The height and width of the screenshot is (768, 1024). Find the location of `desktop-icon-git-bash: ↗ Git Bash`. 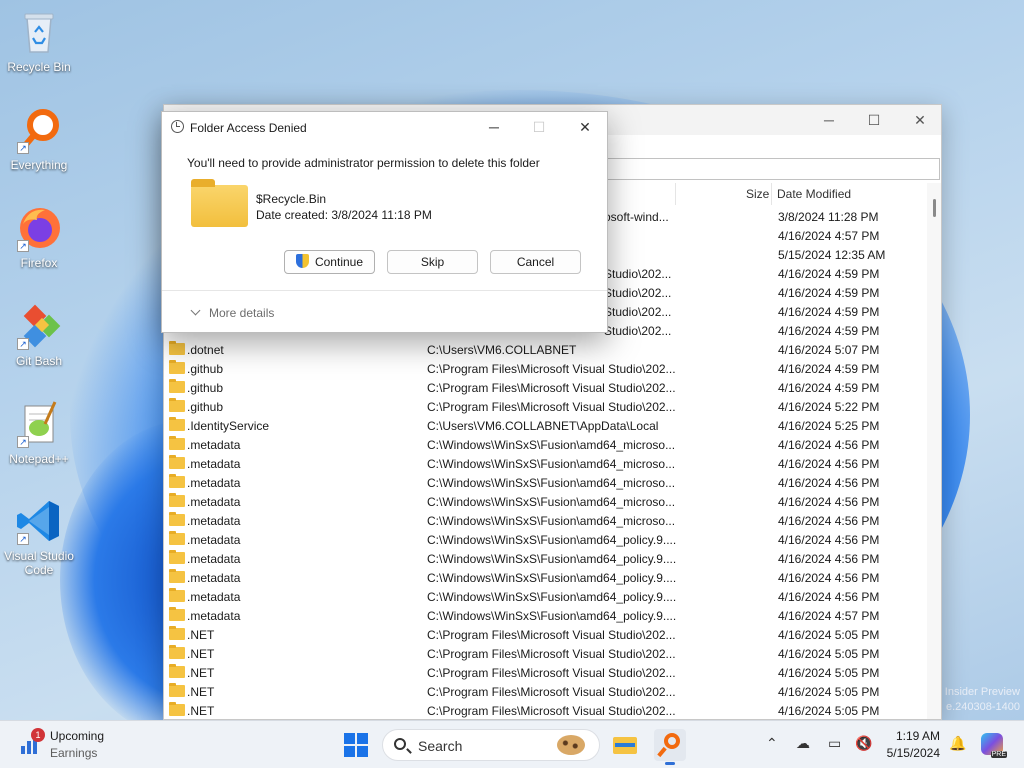

desktop-icon-git-bash: ↗ Git Bash is located at coordinates (39, 335).